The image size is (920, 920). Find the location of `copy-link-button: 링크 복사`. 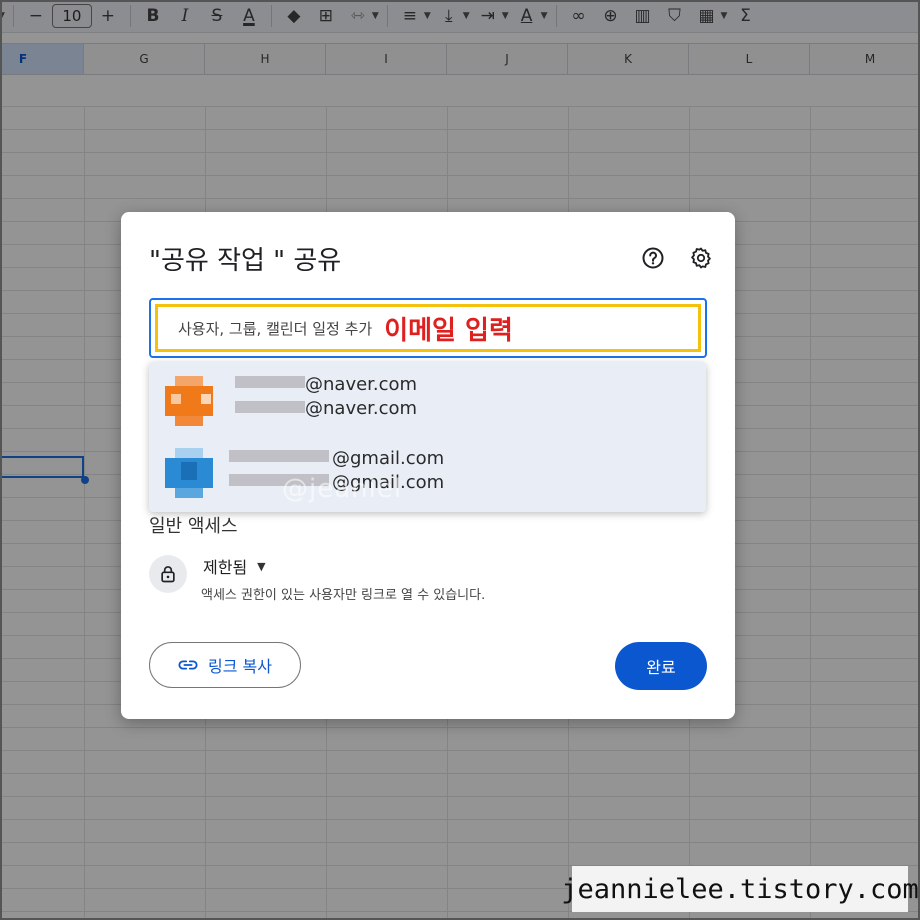

copy-link-button: 링크 복사 is located at coordinates (225, 665).